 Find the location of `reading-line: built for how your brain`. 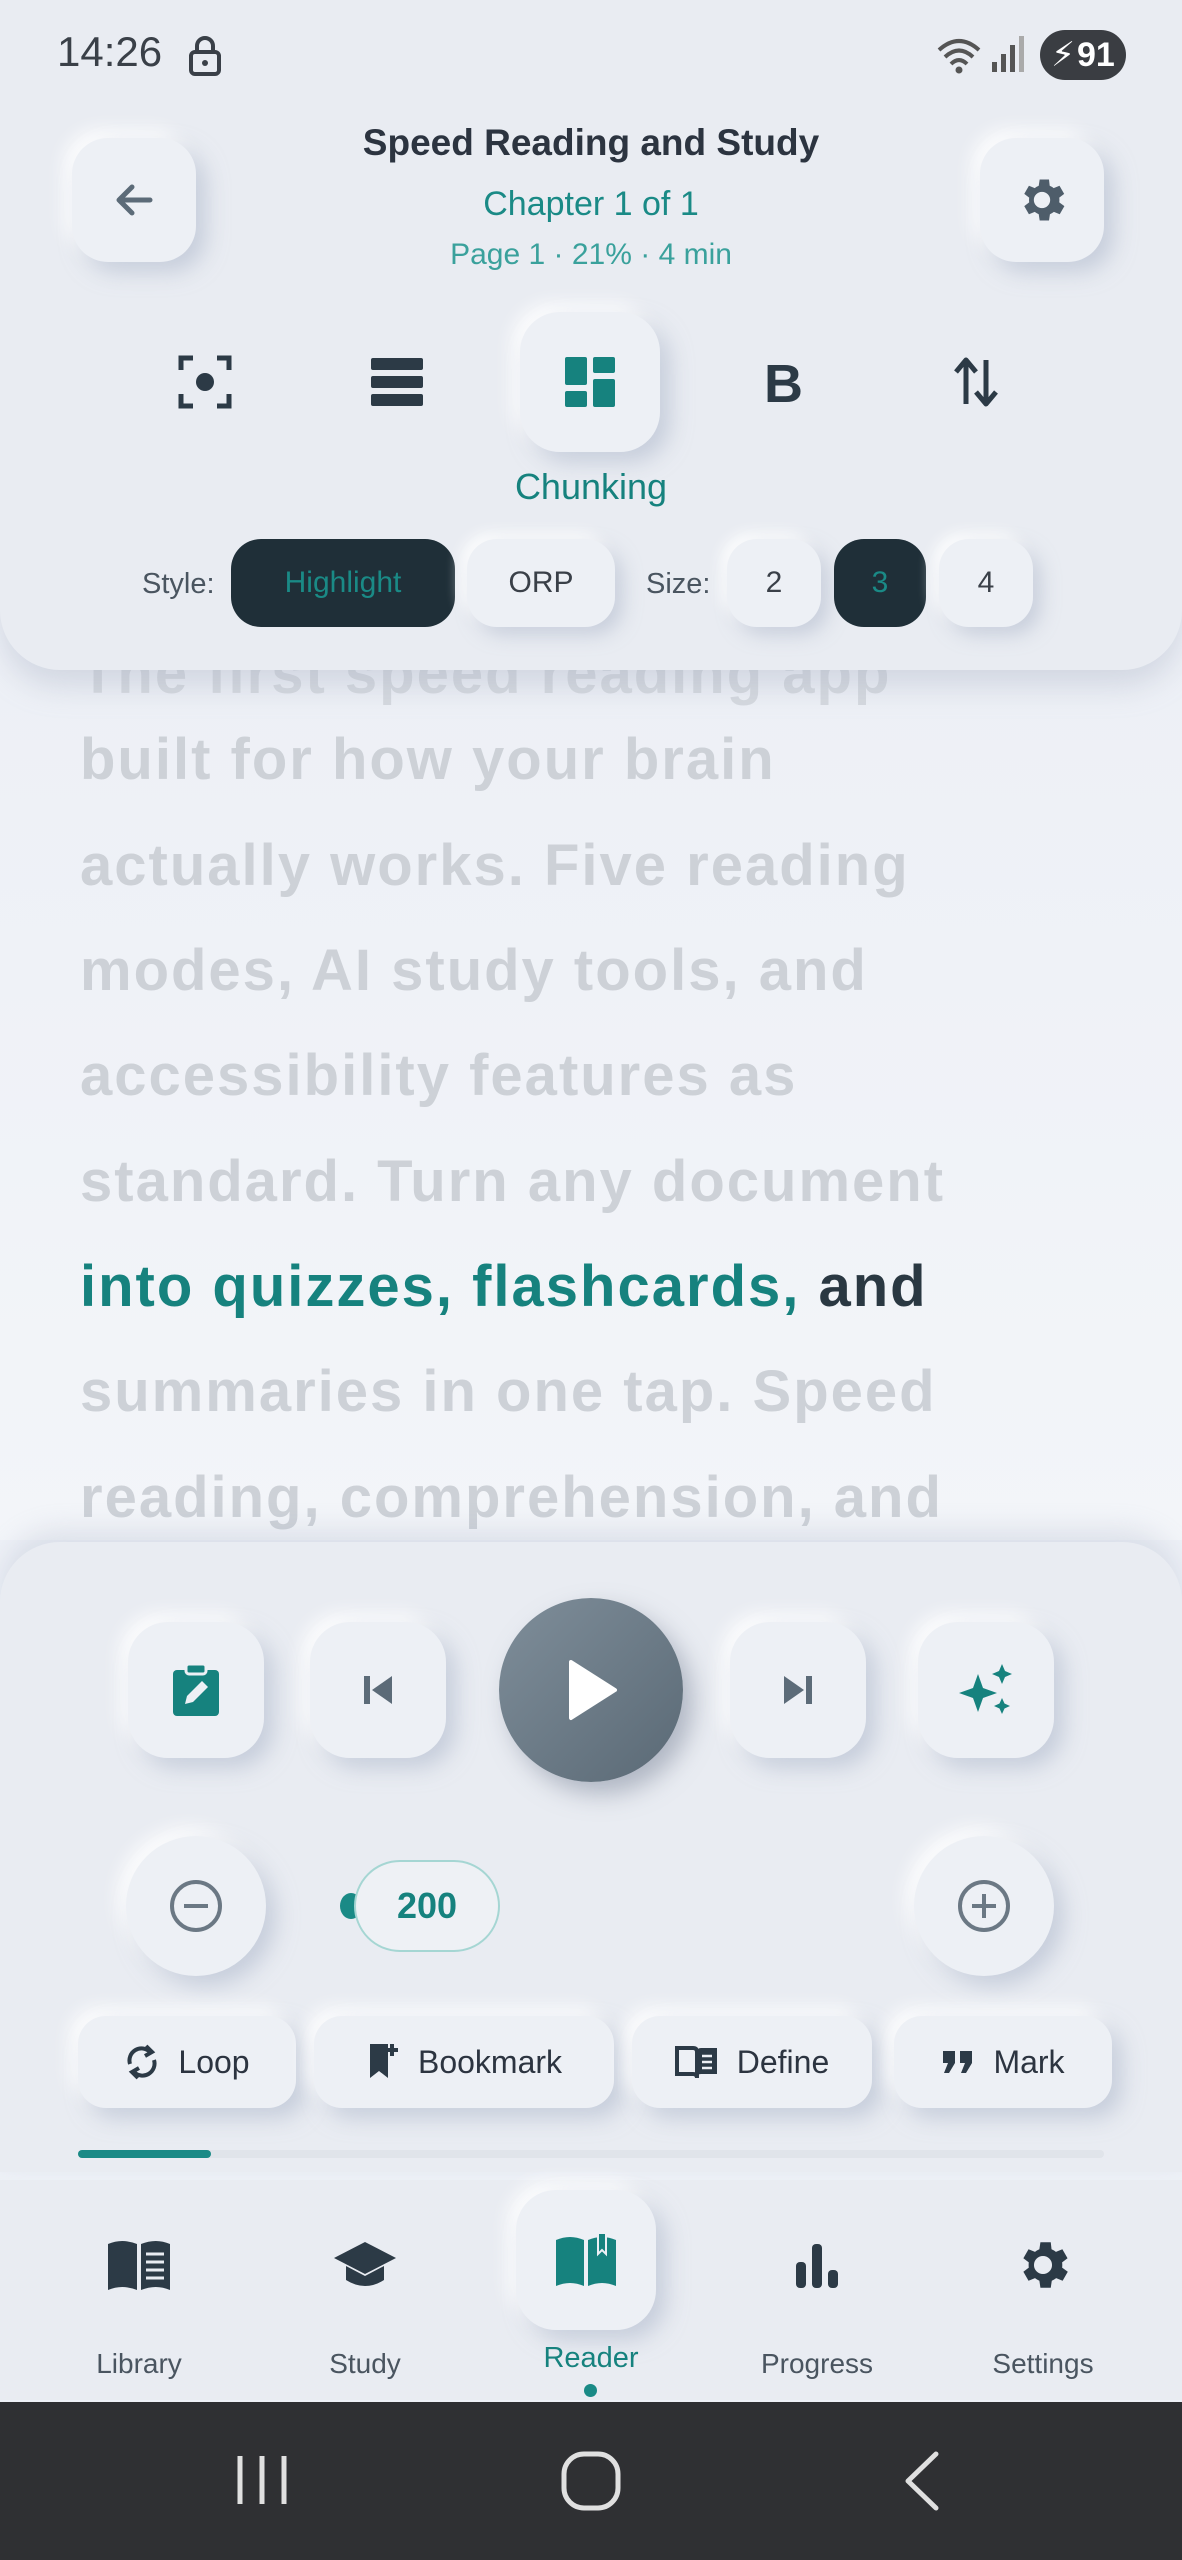

reading-line: built for how your brain is located at coordinates (428, 759).